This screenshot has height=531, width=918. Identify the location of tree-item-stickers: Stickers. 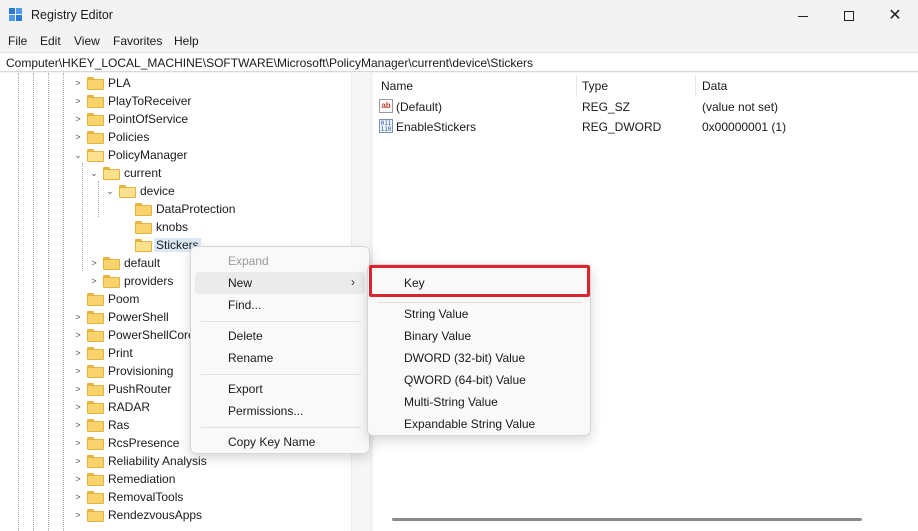
(161, 245).